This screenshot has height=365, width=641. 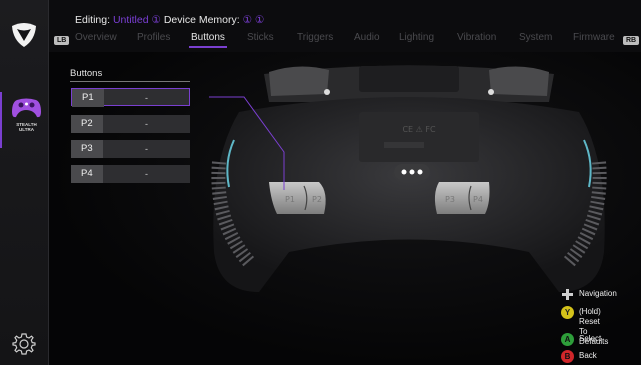 What do you see at coordinates (26, 127) in the screenshot?
I see `device-name: STEALTH ULTRA` at bounding box center [26, 127].